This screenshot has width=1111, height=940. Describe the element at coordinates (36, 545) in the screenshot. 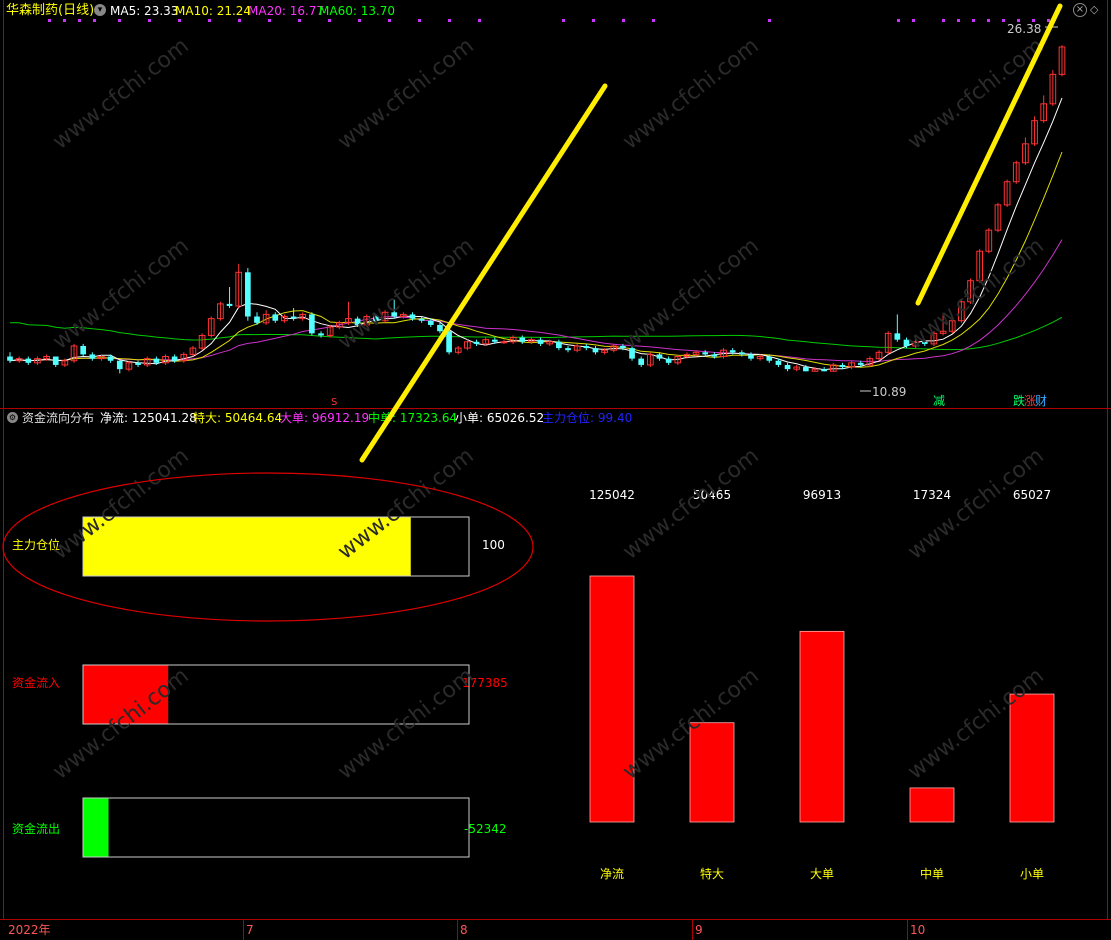

I see `gauge-label-position: 主力仓位` at that location.